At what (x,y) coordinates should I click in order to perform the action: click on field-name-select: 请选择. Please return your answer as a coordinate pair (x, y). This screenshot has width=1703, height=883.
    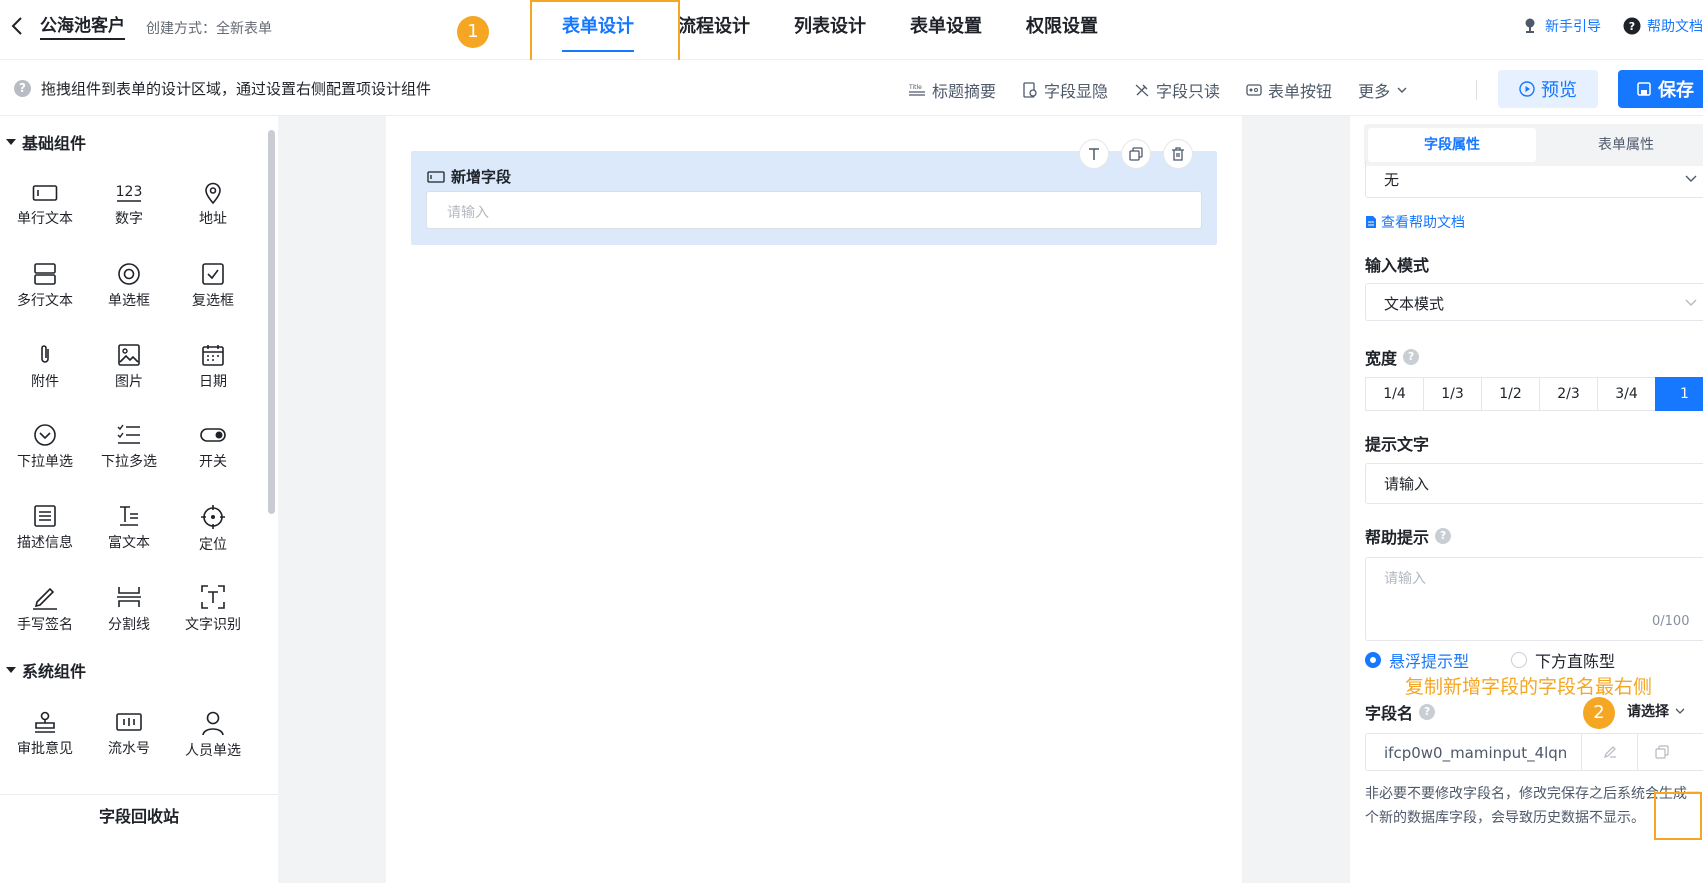
    Looking at the image, I should click on (1656, 711).